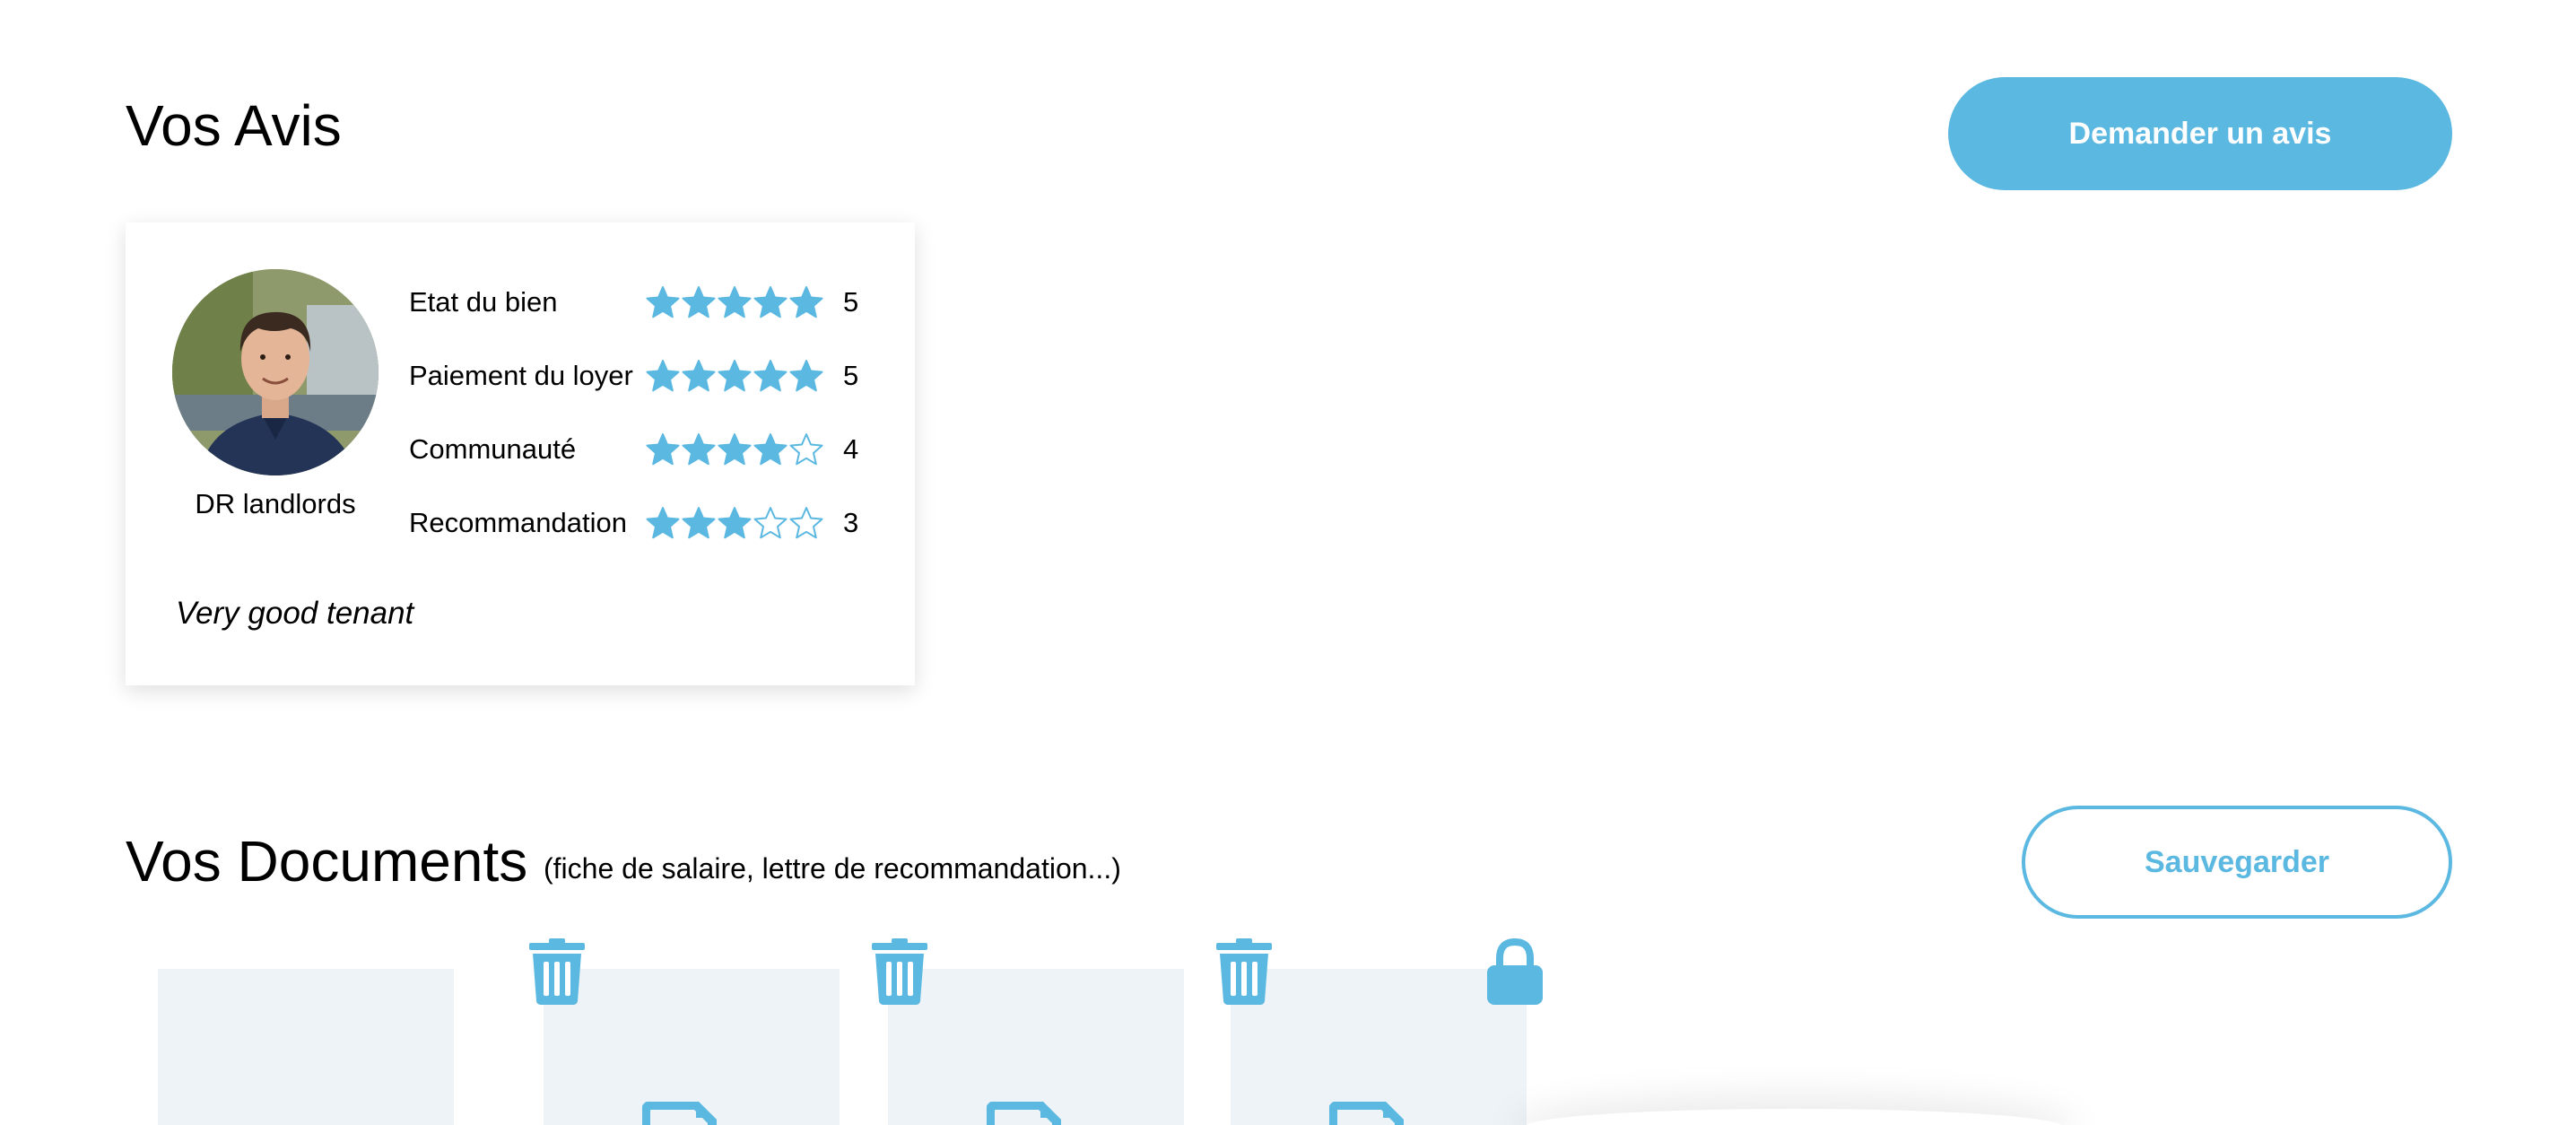  Describe the element at coordinates (295, 613) in the screenshot. I see `review-comment: Very good tenant` at that location.